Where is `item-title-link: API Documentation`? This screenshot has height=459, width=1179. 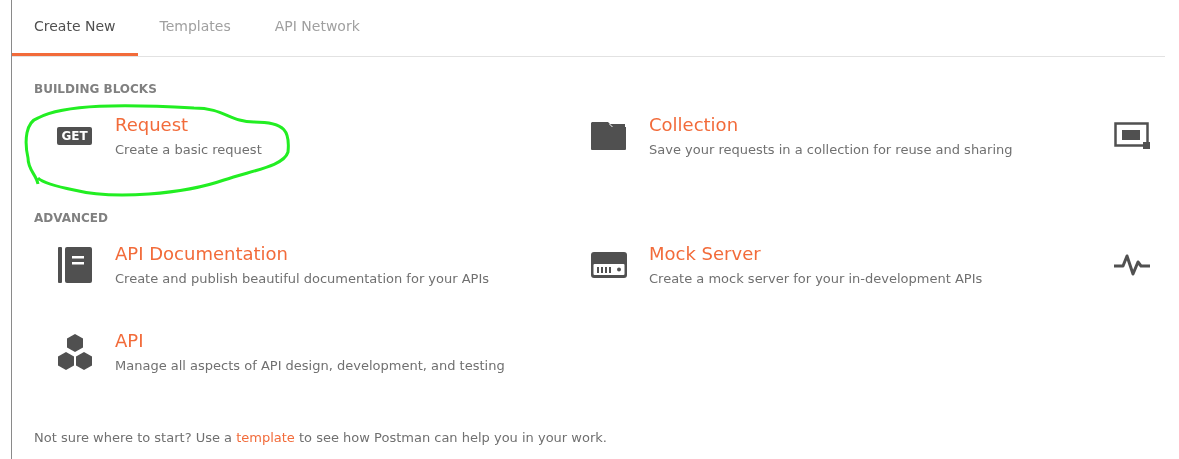 item-title-link: API Documentation is located at coordinates (302, 254).